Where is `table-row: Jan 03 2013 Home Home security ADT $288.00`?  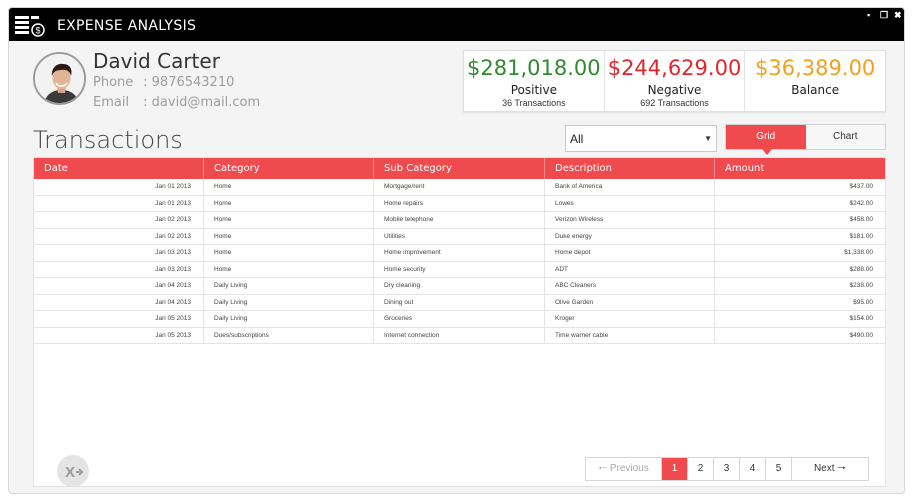 table-row: Jan 03 2013 Home Home security ADT $288.00 is located at coordinates (459, 269).